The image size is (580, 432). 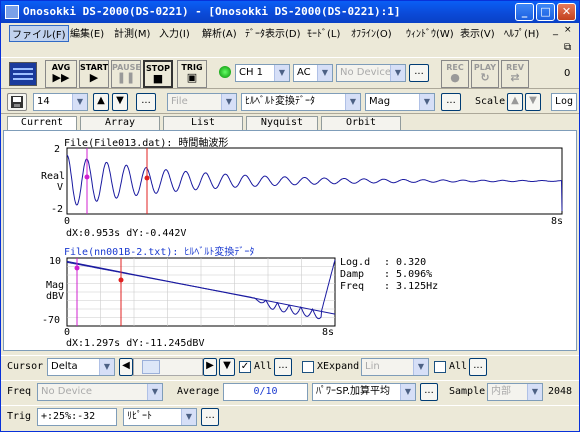 I want to click on menu-analysis: 解析(A), so click(x=219, y=32).